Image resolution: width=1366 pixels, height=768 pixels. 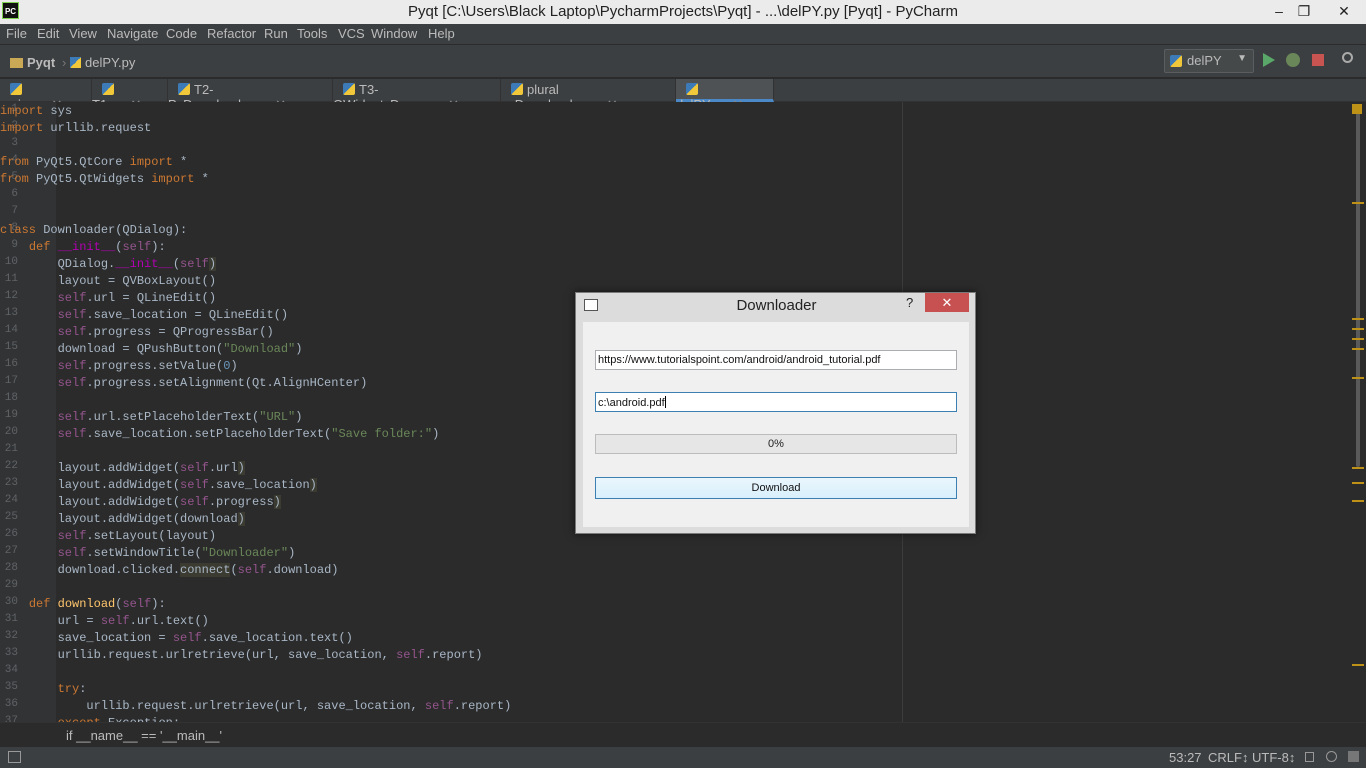 I want to click on progress-label: 0%, so click(x=776, y=444).